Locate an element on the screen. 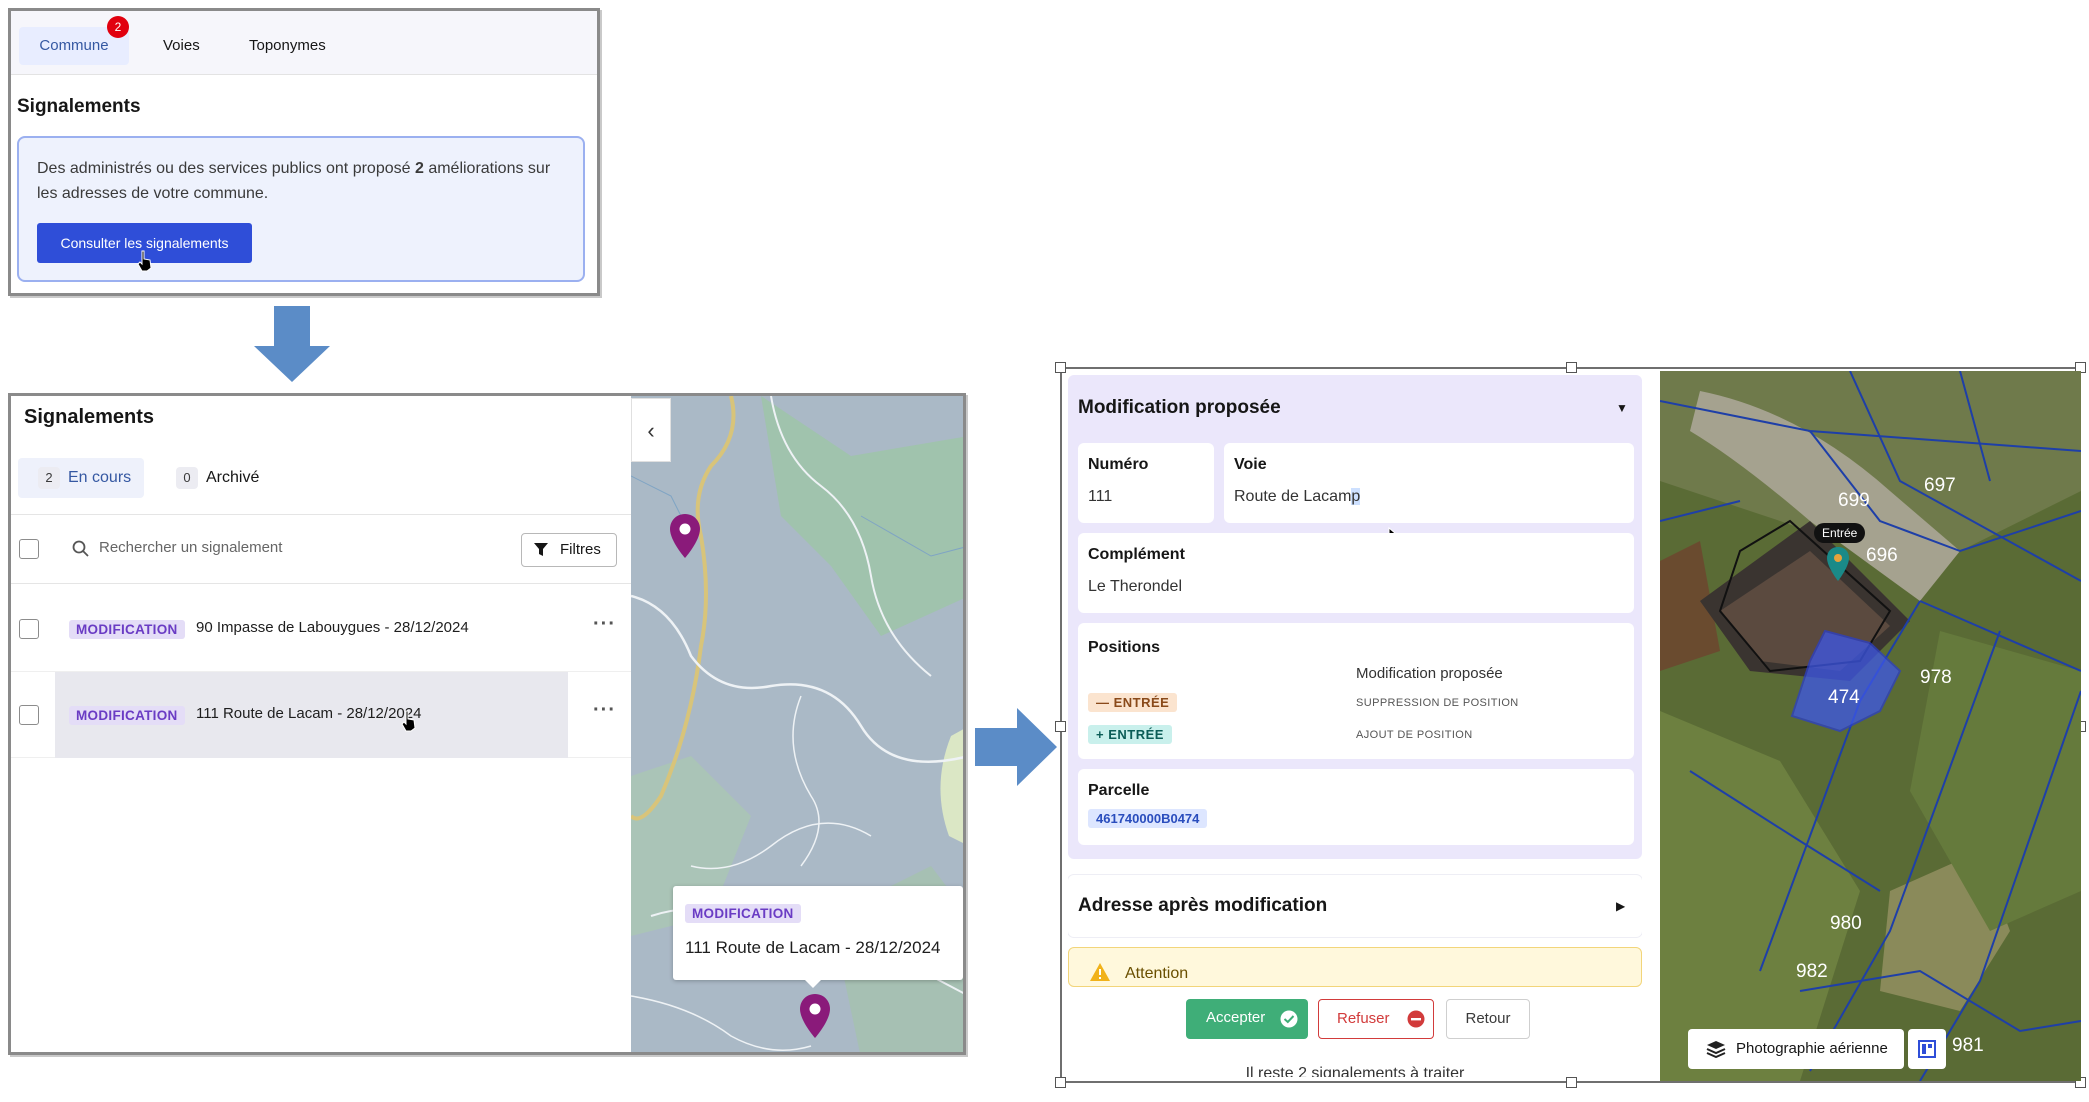 The width and height of the screenshot is (2089, 1102). position-action: AJOUT DE POSITION is located at coordinates (1414, 735).